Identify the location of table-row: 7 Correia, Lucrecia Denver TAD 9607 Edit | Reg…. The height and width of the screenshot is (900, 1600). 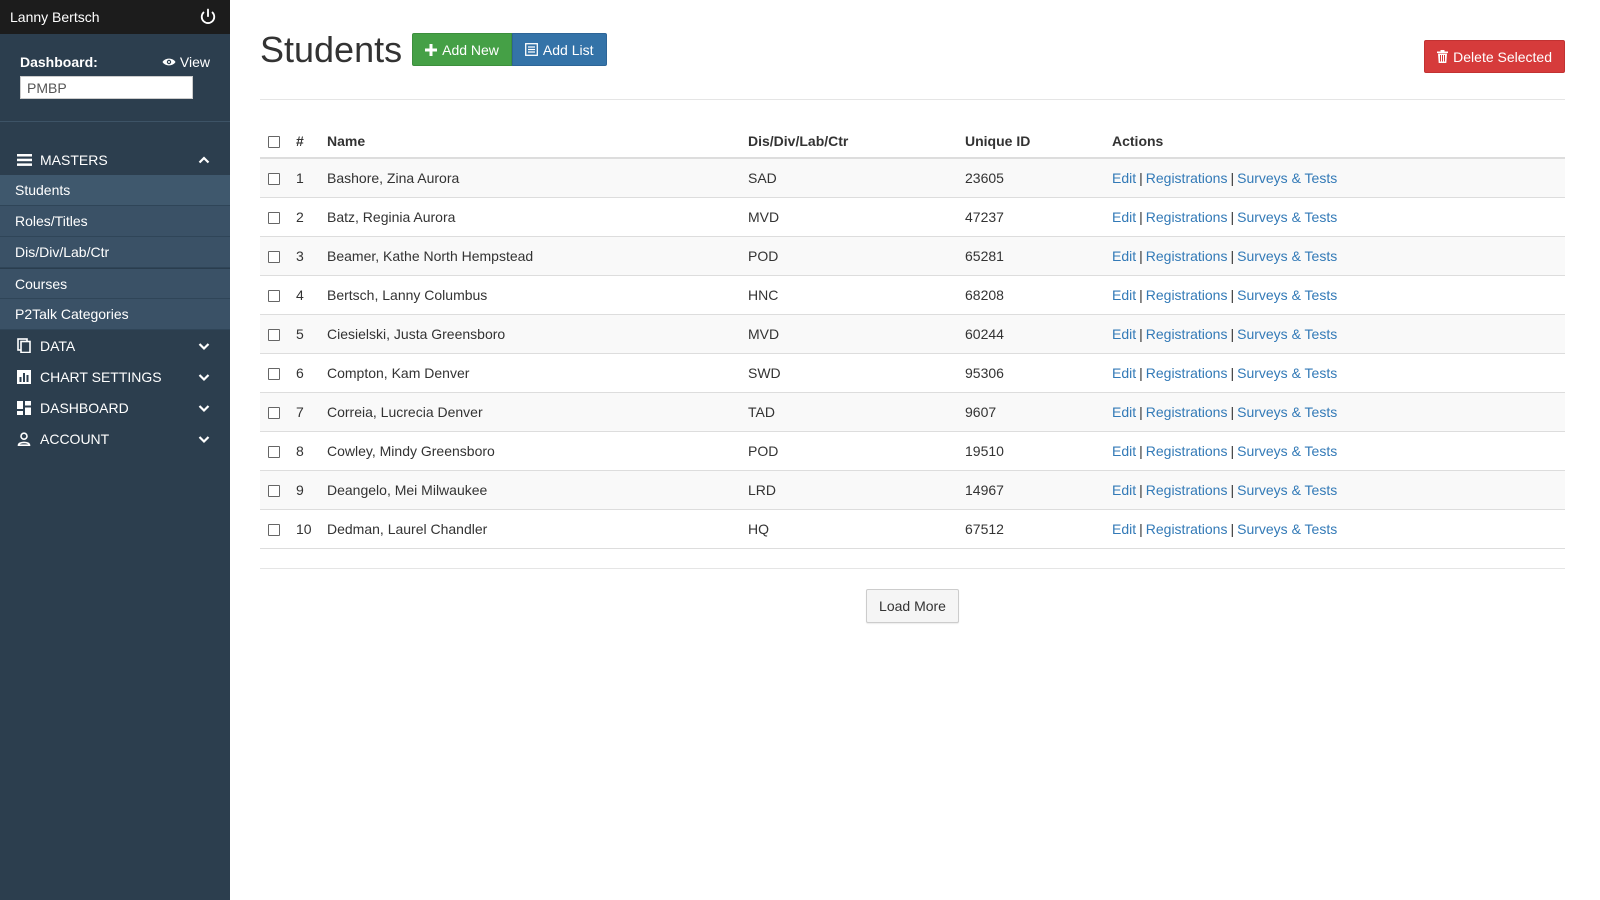
(912, 411).